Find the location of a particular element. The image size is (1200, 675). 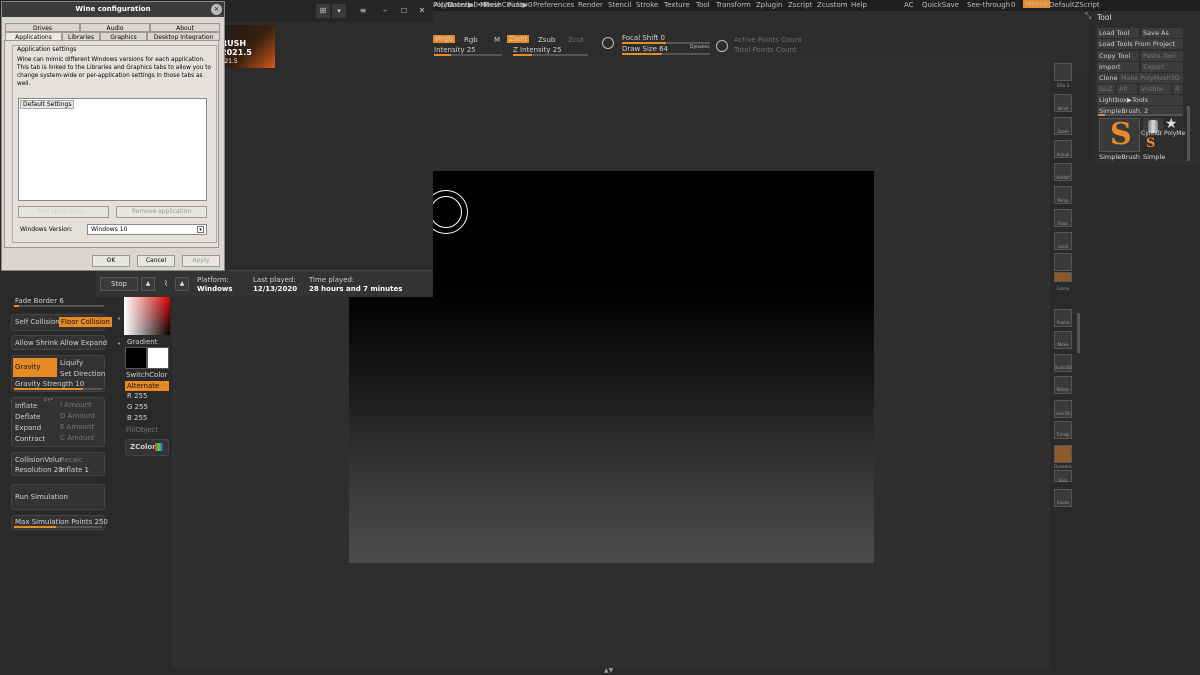

zsub-button: Zsub is located at coordinates (546, 40).